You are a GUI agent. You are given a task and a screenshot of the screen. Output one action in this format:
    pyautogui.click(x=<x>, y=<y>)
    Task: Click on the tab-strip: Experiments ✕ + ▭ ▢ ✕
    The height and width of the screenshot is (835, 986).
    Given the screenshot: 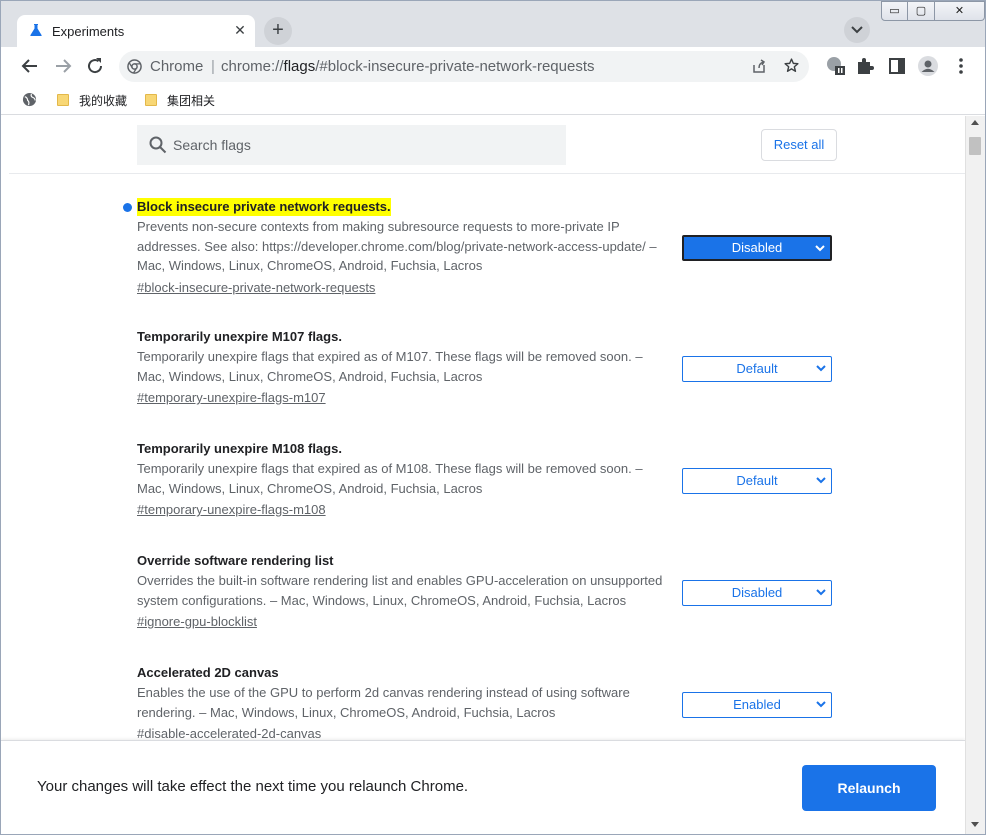 What is the action you would take?
    pyautogui.click(x=493, y=24)
    